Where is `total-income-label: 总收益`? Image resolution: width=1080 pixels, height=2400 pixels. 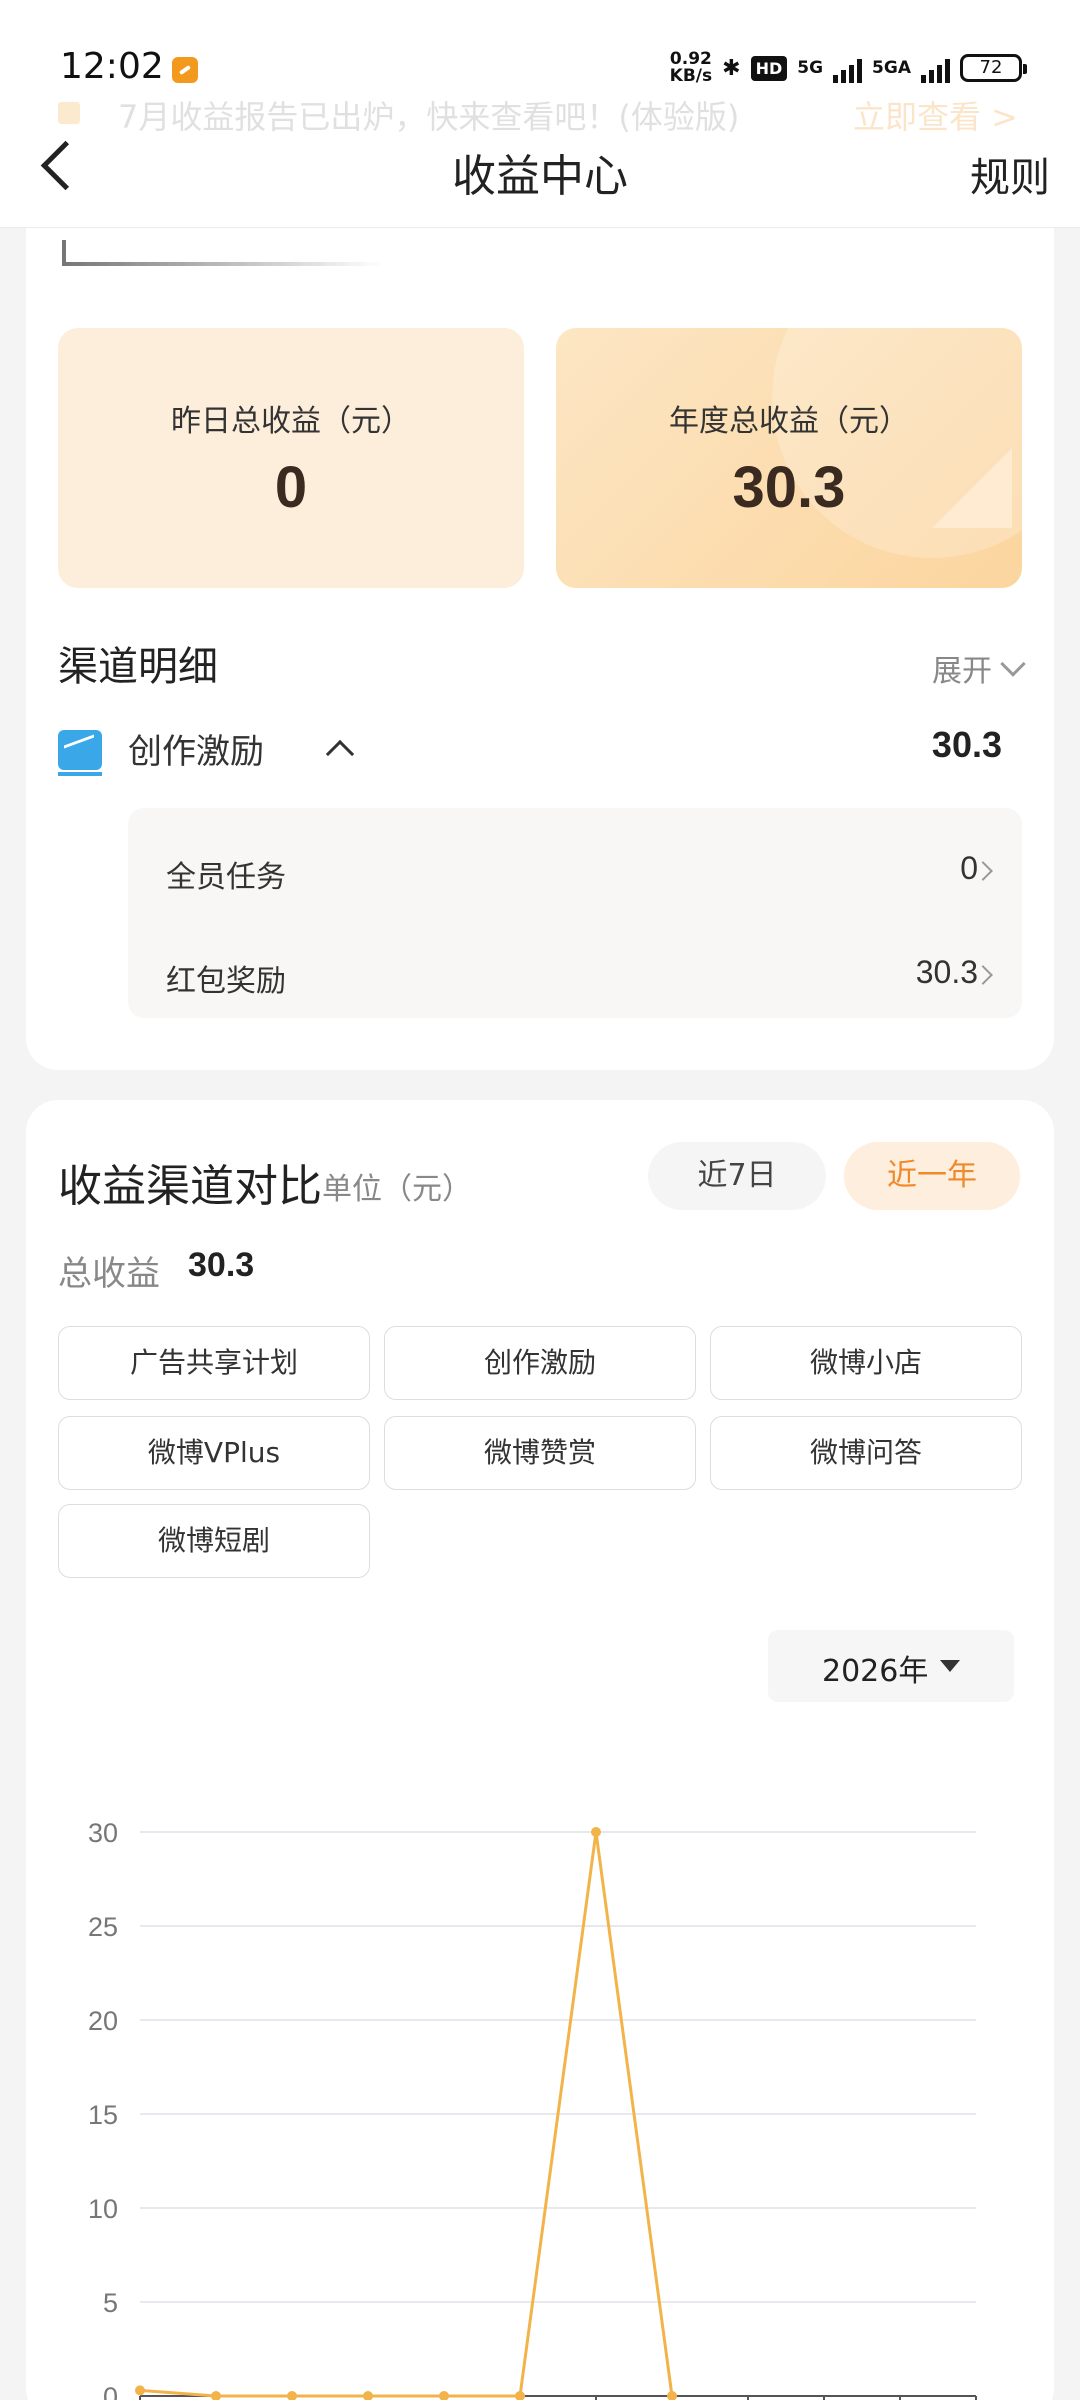
total-income-label: 总收益 is located at coordinates (109, 1274).